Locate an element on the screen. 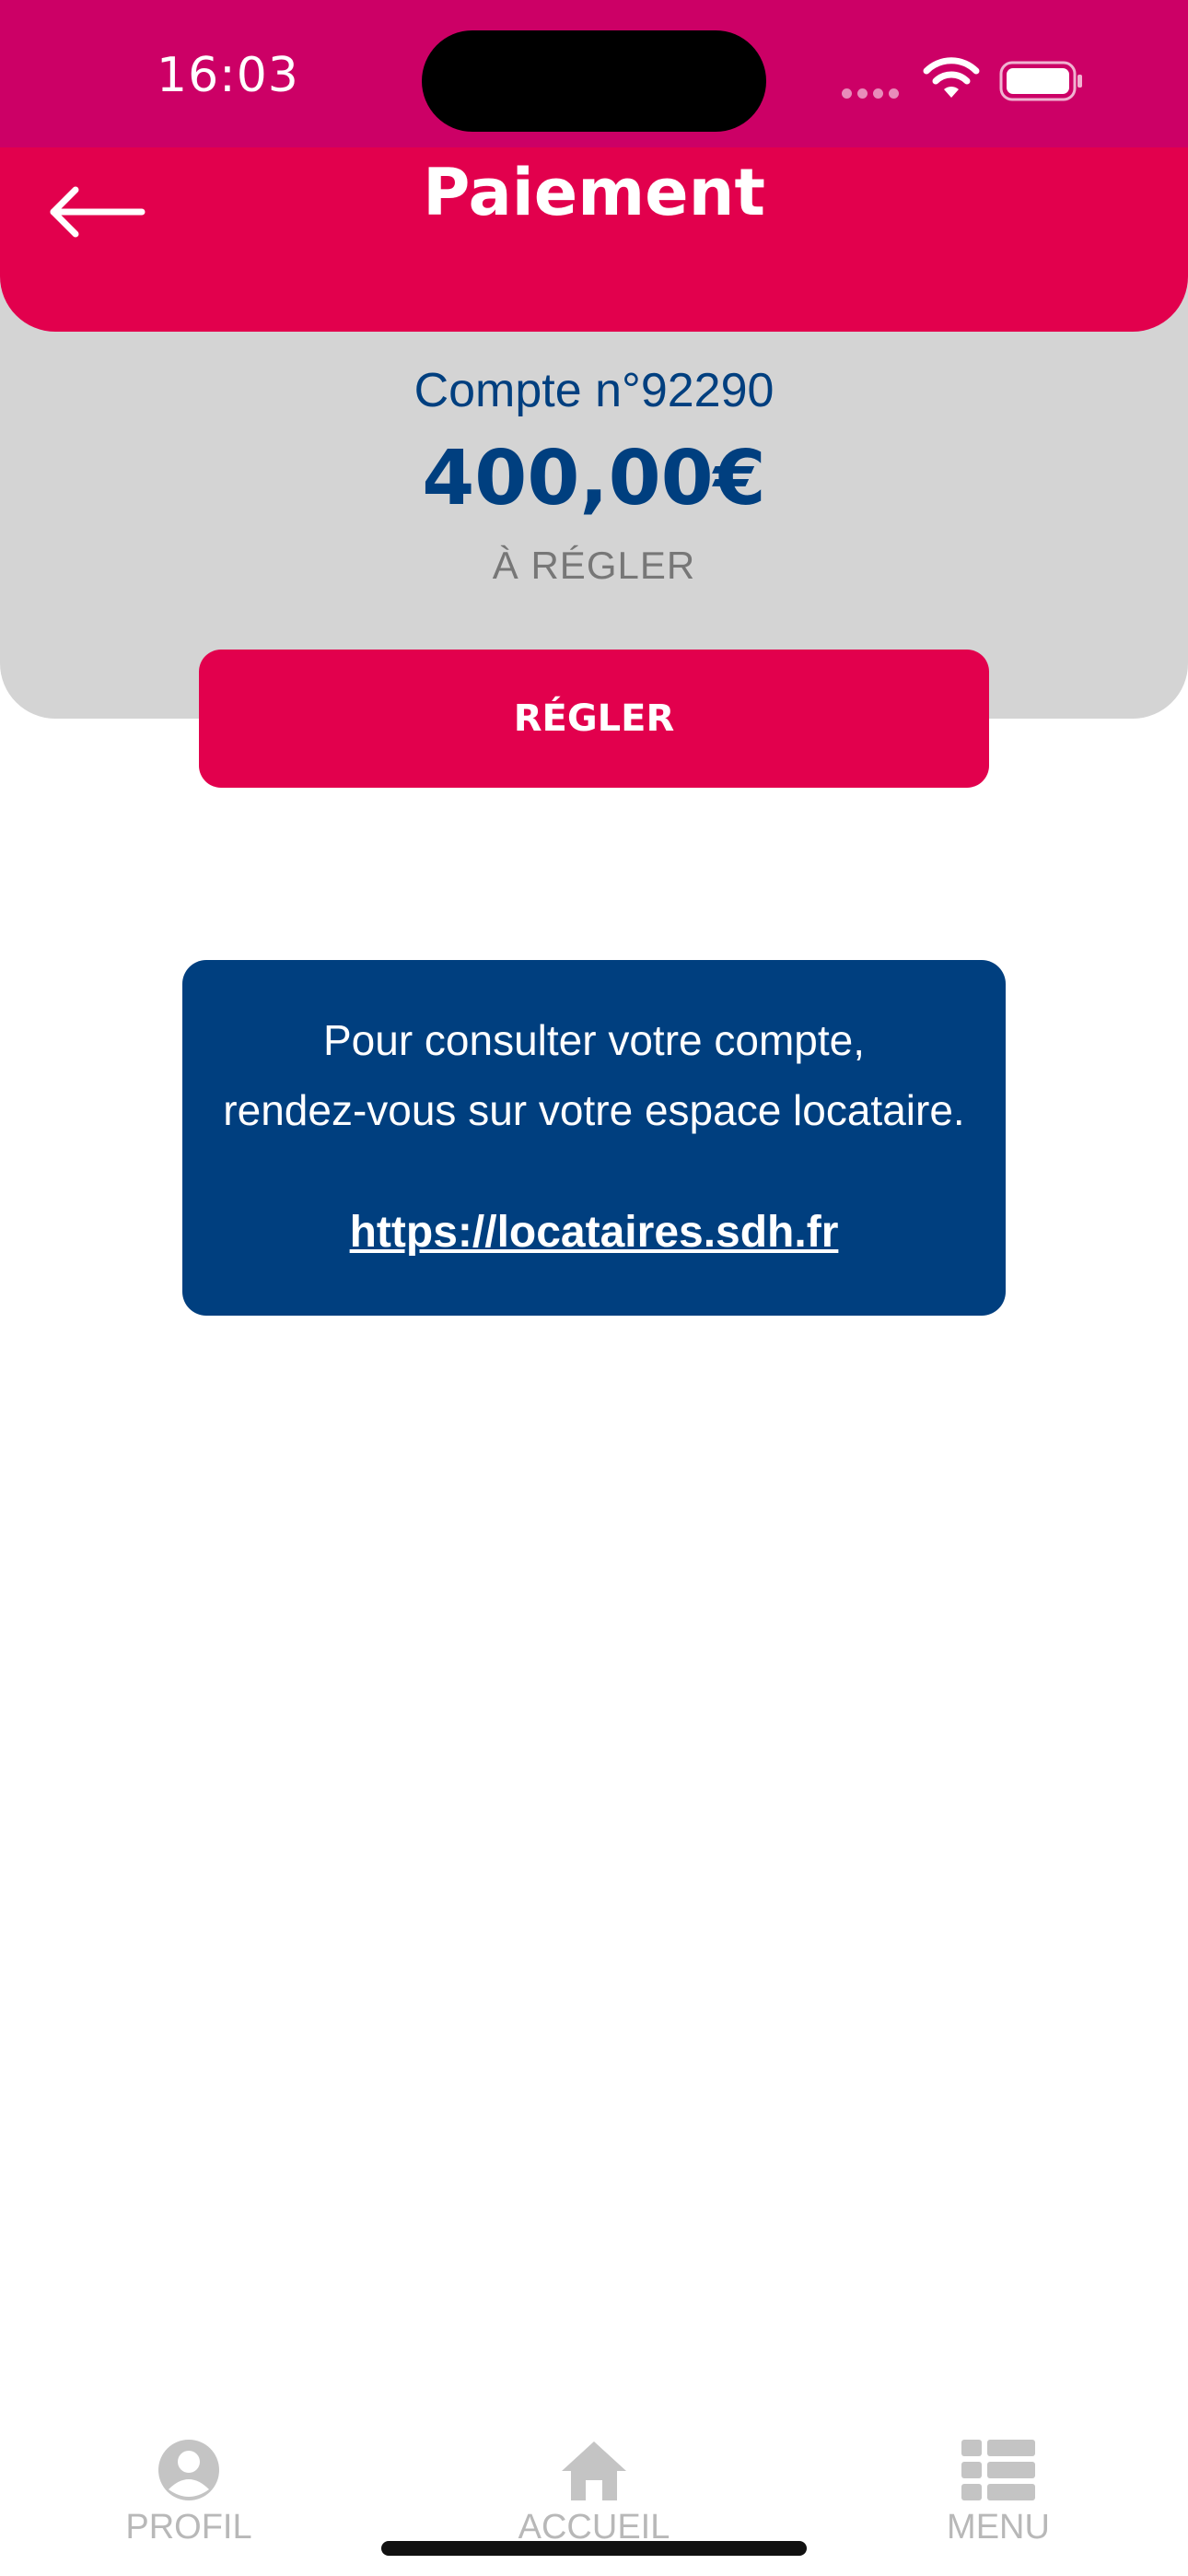 The width and height of the screenshot is (1188, 2576). home-icon is located at coordinates (594, 2470).